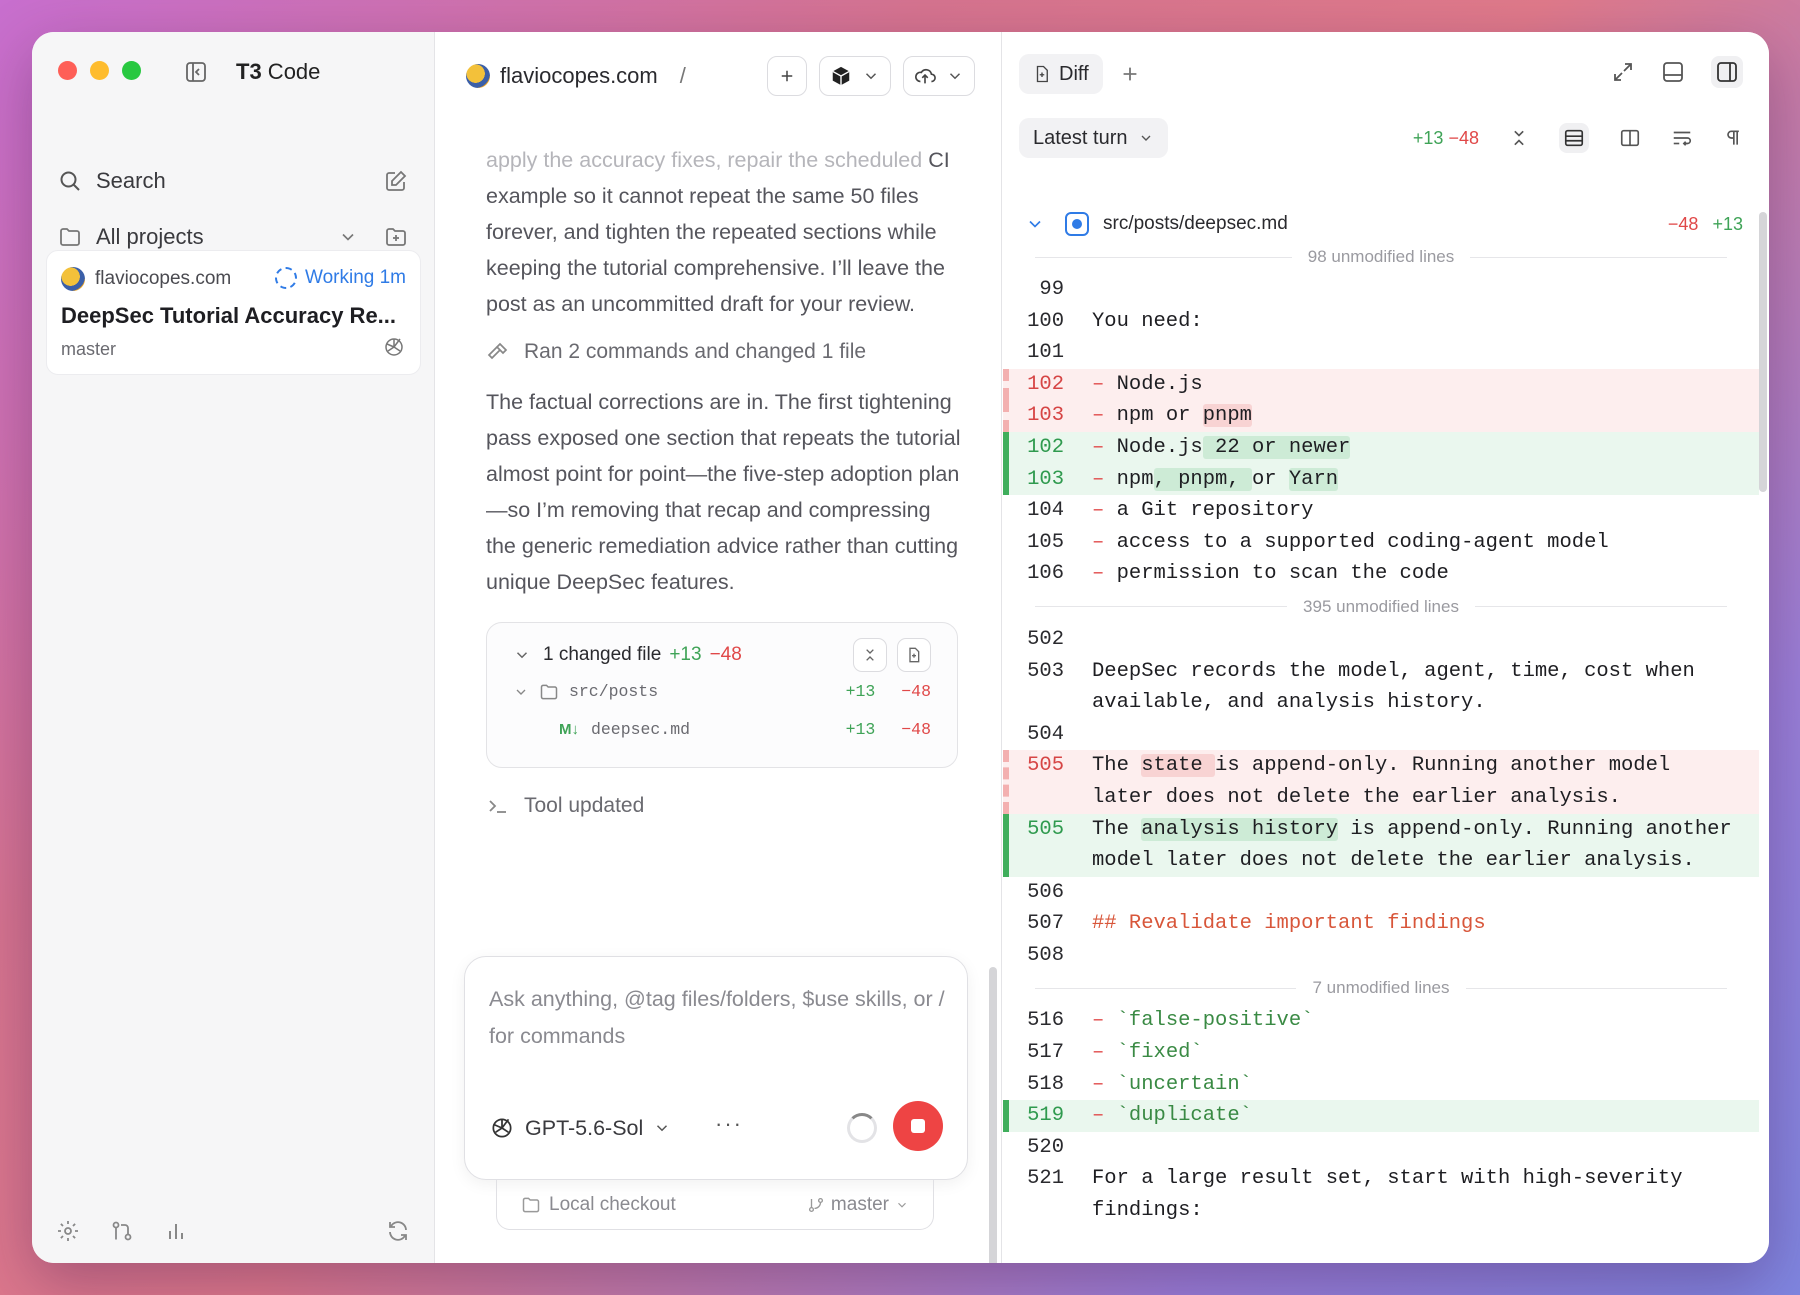 Image resolution: width=1800 pixels, height=1295 pixels. I want to click on search-label: Search, so click(131, 180).